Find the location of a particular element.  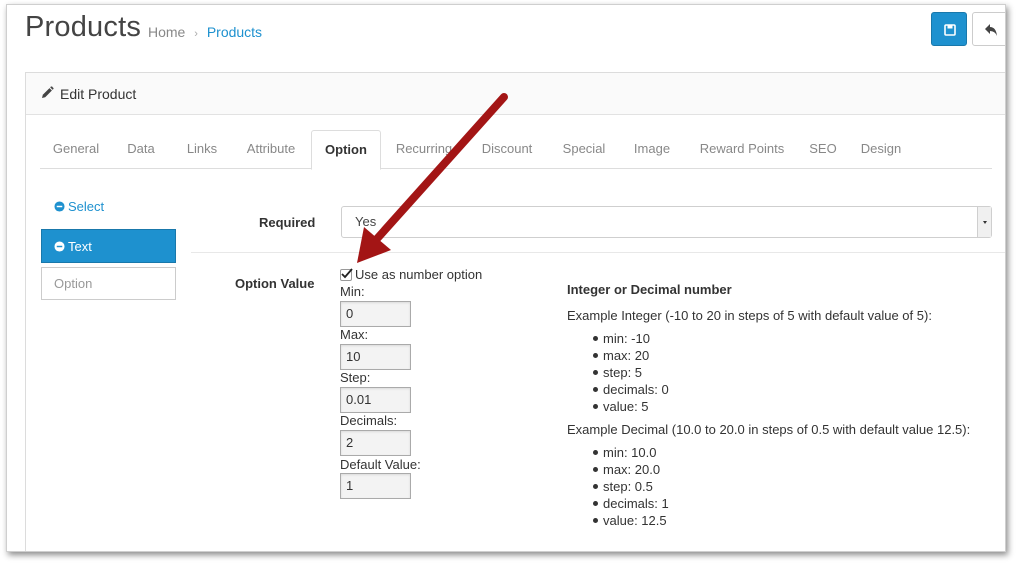

sidebar-item-label: Select is located at coordinates (86, 206).